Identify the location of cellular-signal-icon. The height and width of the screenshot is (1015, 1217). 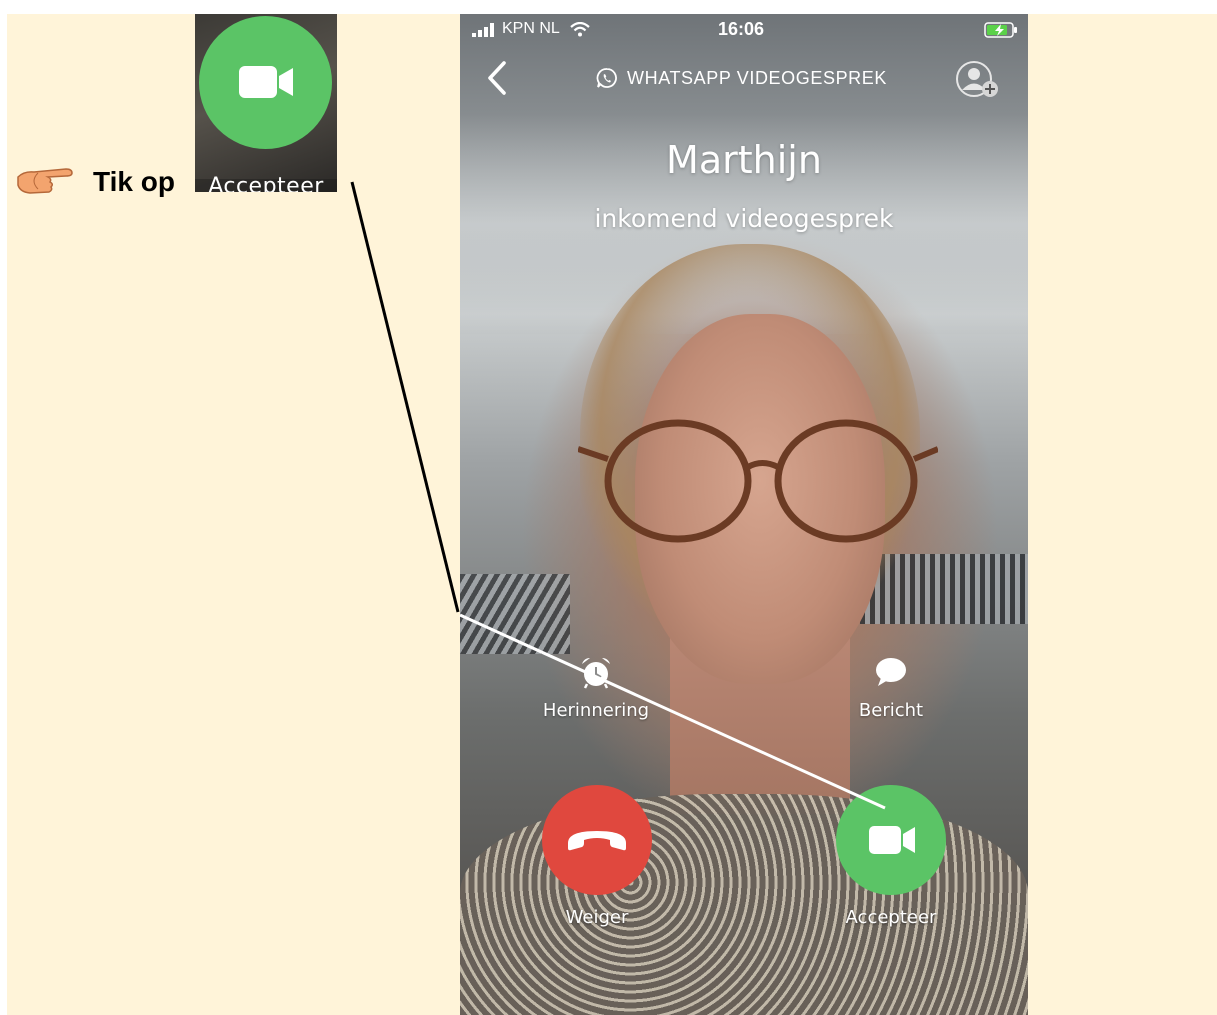
(483, 30).